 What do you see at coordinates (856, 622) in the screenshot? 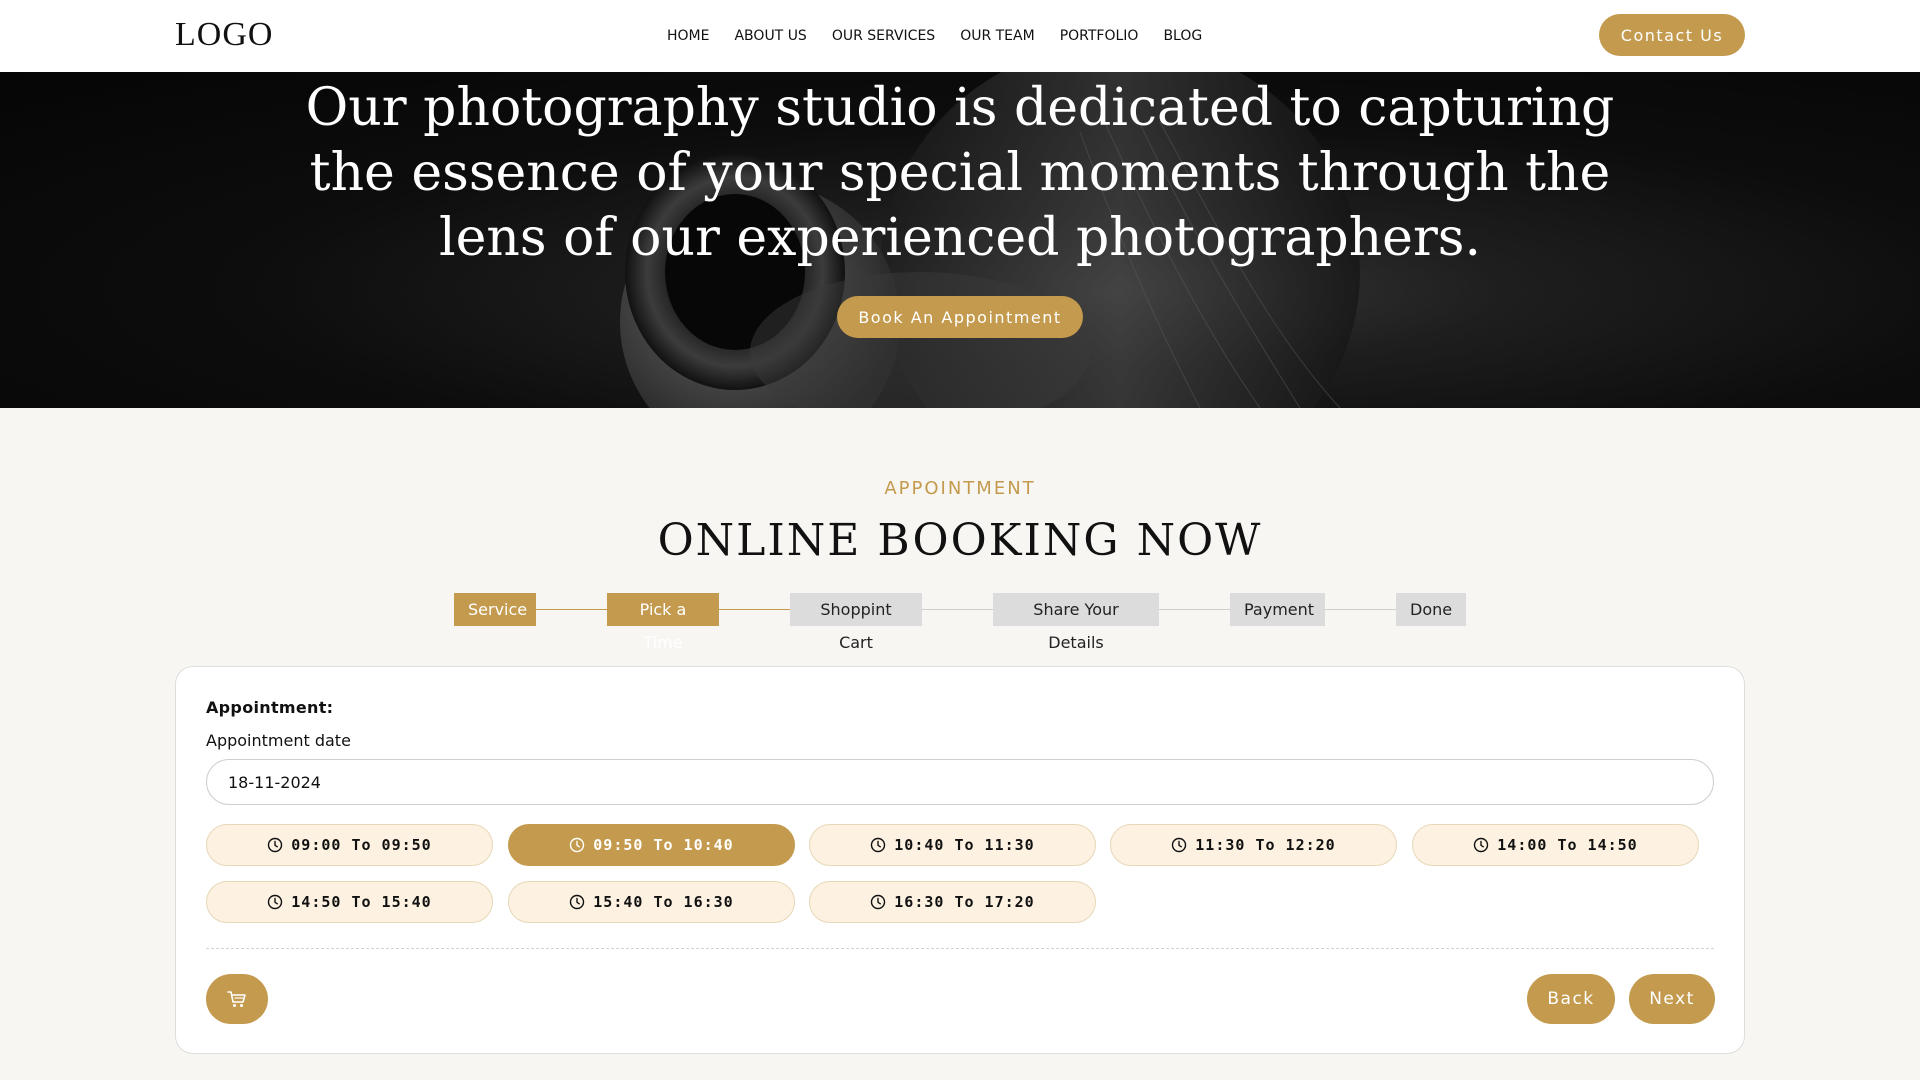
I see `step-shopping-cart: Shoppint Cart` at bounding box center [856, 622].